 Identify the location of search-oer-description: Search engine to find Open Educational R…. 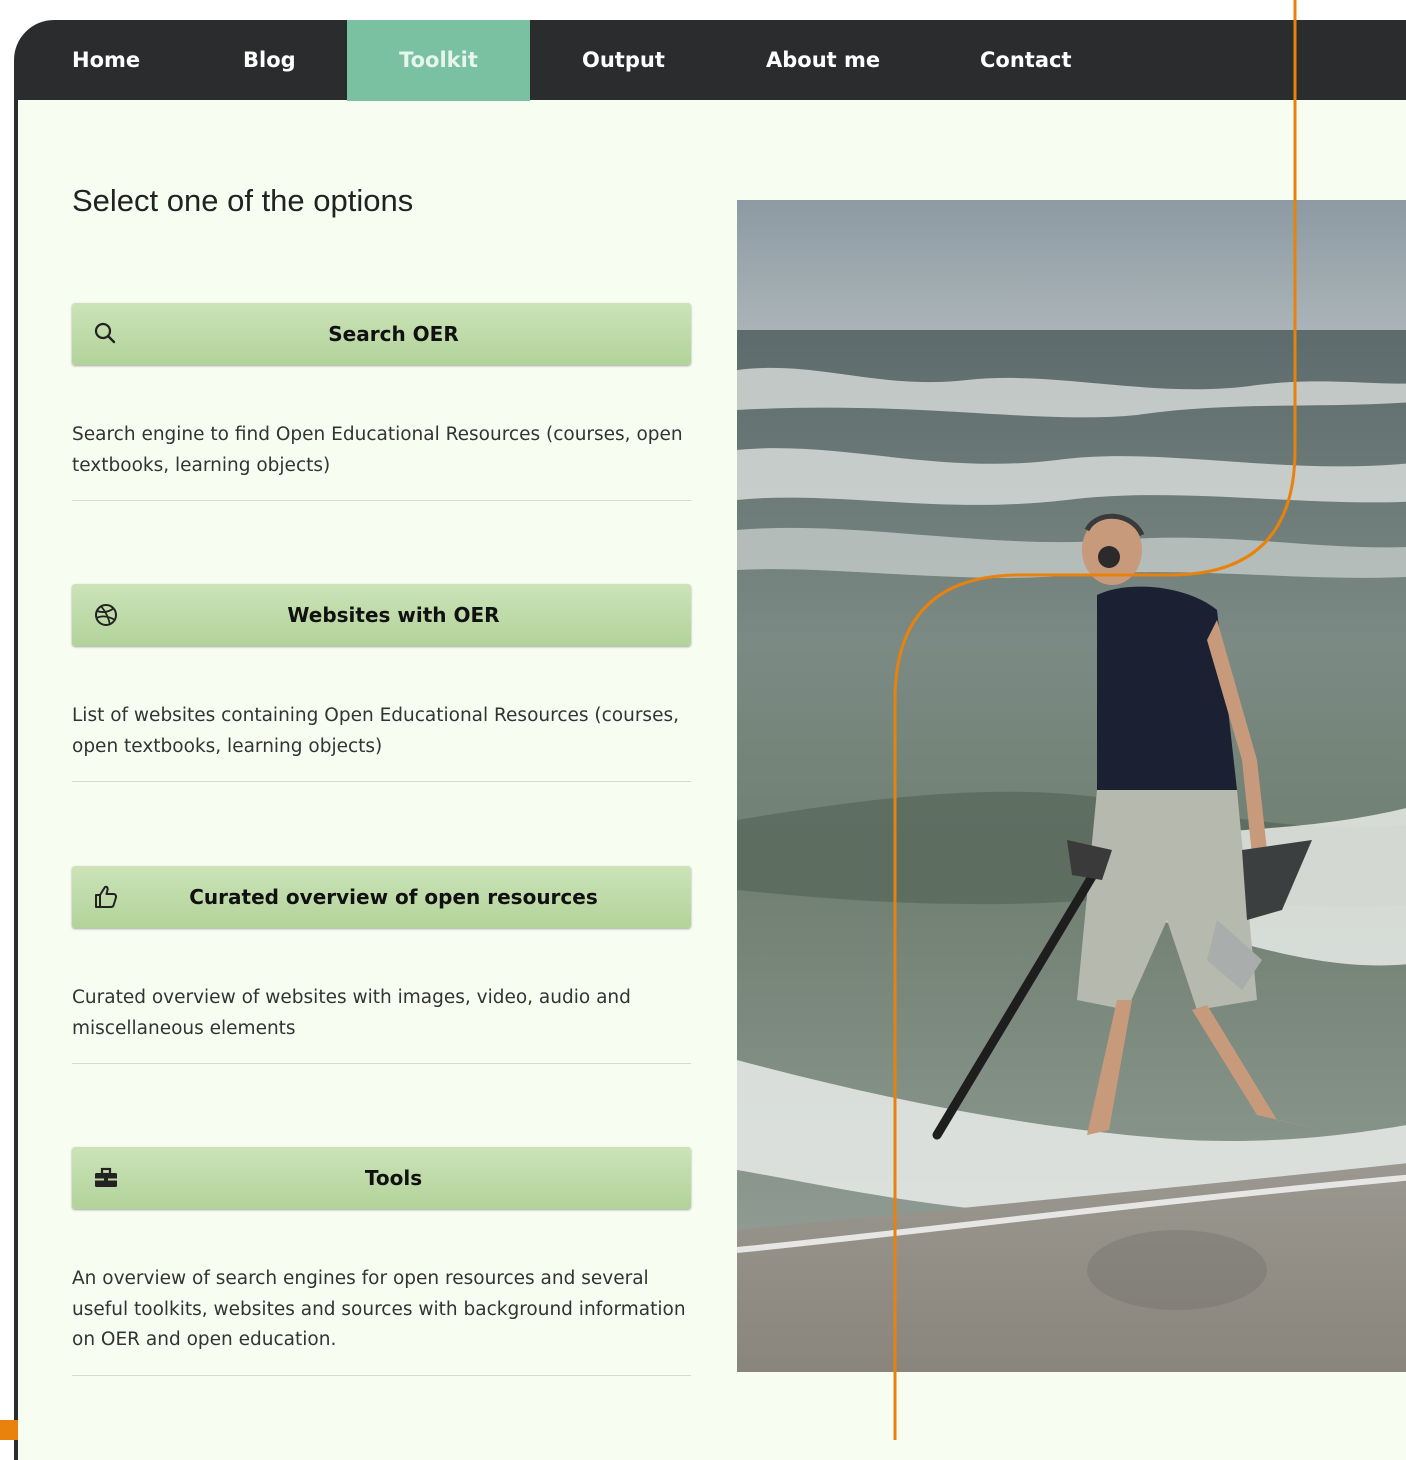
(377, 450).